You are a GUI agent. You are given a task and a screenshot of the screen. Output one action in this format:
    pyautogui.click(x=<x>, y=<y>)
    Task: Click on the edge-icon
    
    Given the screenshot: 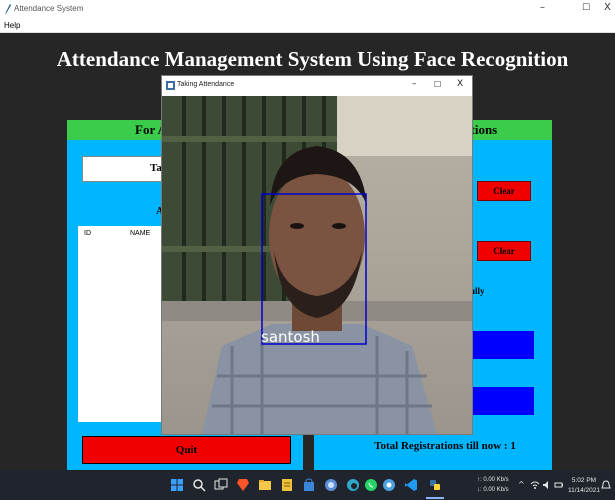 What is the action you would take?
    pyautogui.click(x=353, y=485)
    